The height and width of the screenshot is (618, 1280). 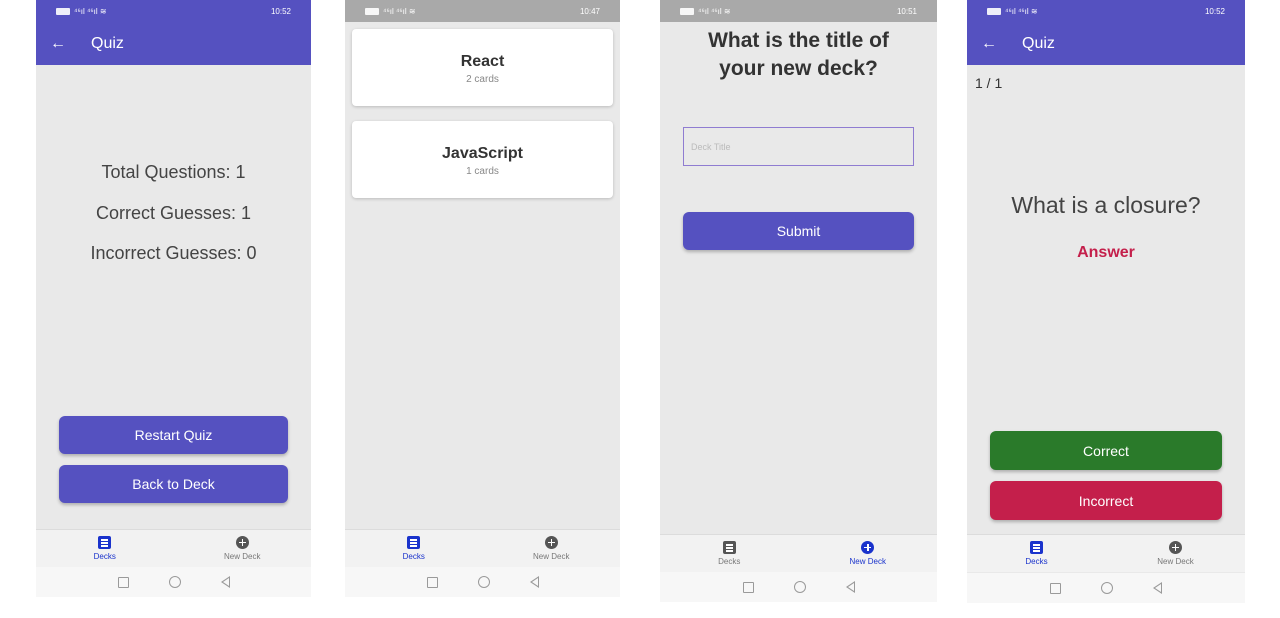 What do you see at coordinates (1106, 253) in the screenshot?
I see `show-answer-link: Answer` at bounding box center [1106, 253].